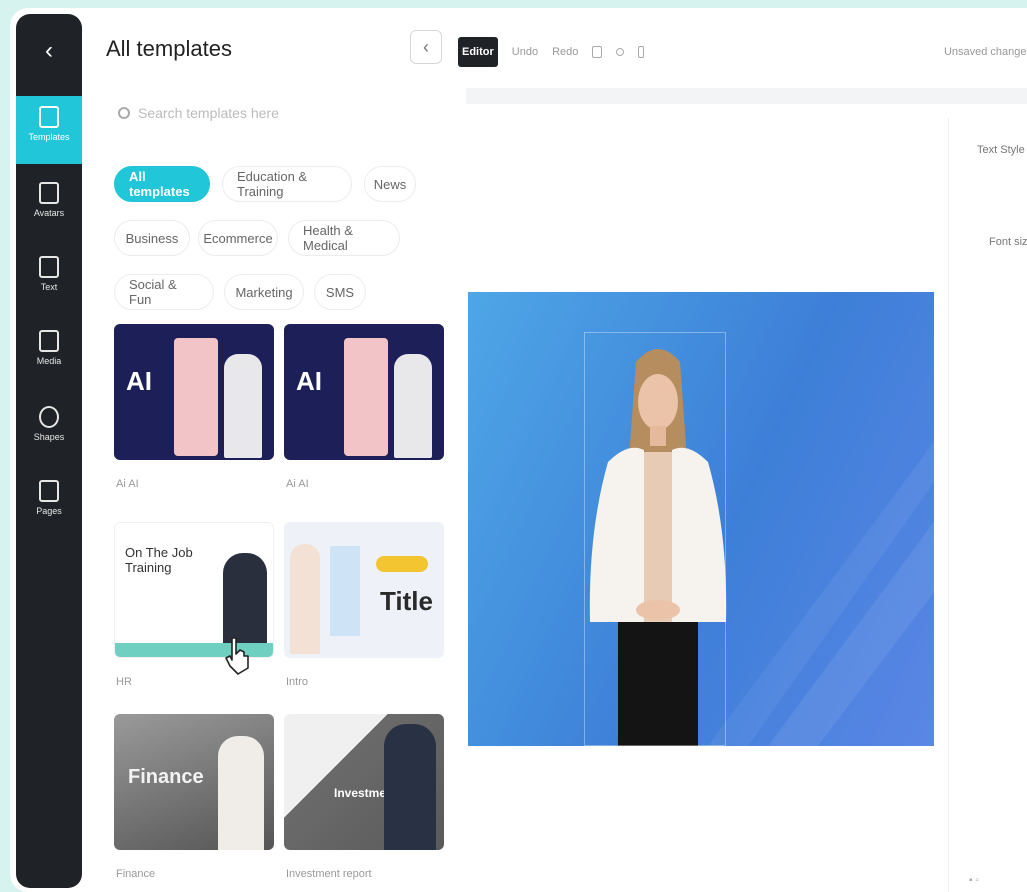 The image size is (1027, 892). I want to click on panel-footer-icons: ▪ ▫, so click(974, 880).